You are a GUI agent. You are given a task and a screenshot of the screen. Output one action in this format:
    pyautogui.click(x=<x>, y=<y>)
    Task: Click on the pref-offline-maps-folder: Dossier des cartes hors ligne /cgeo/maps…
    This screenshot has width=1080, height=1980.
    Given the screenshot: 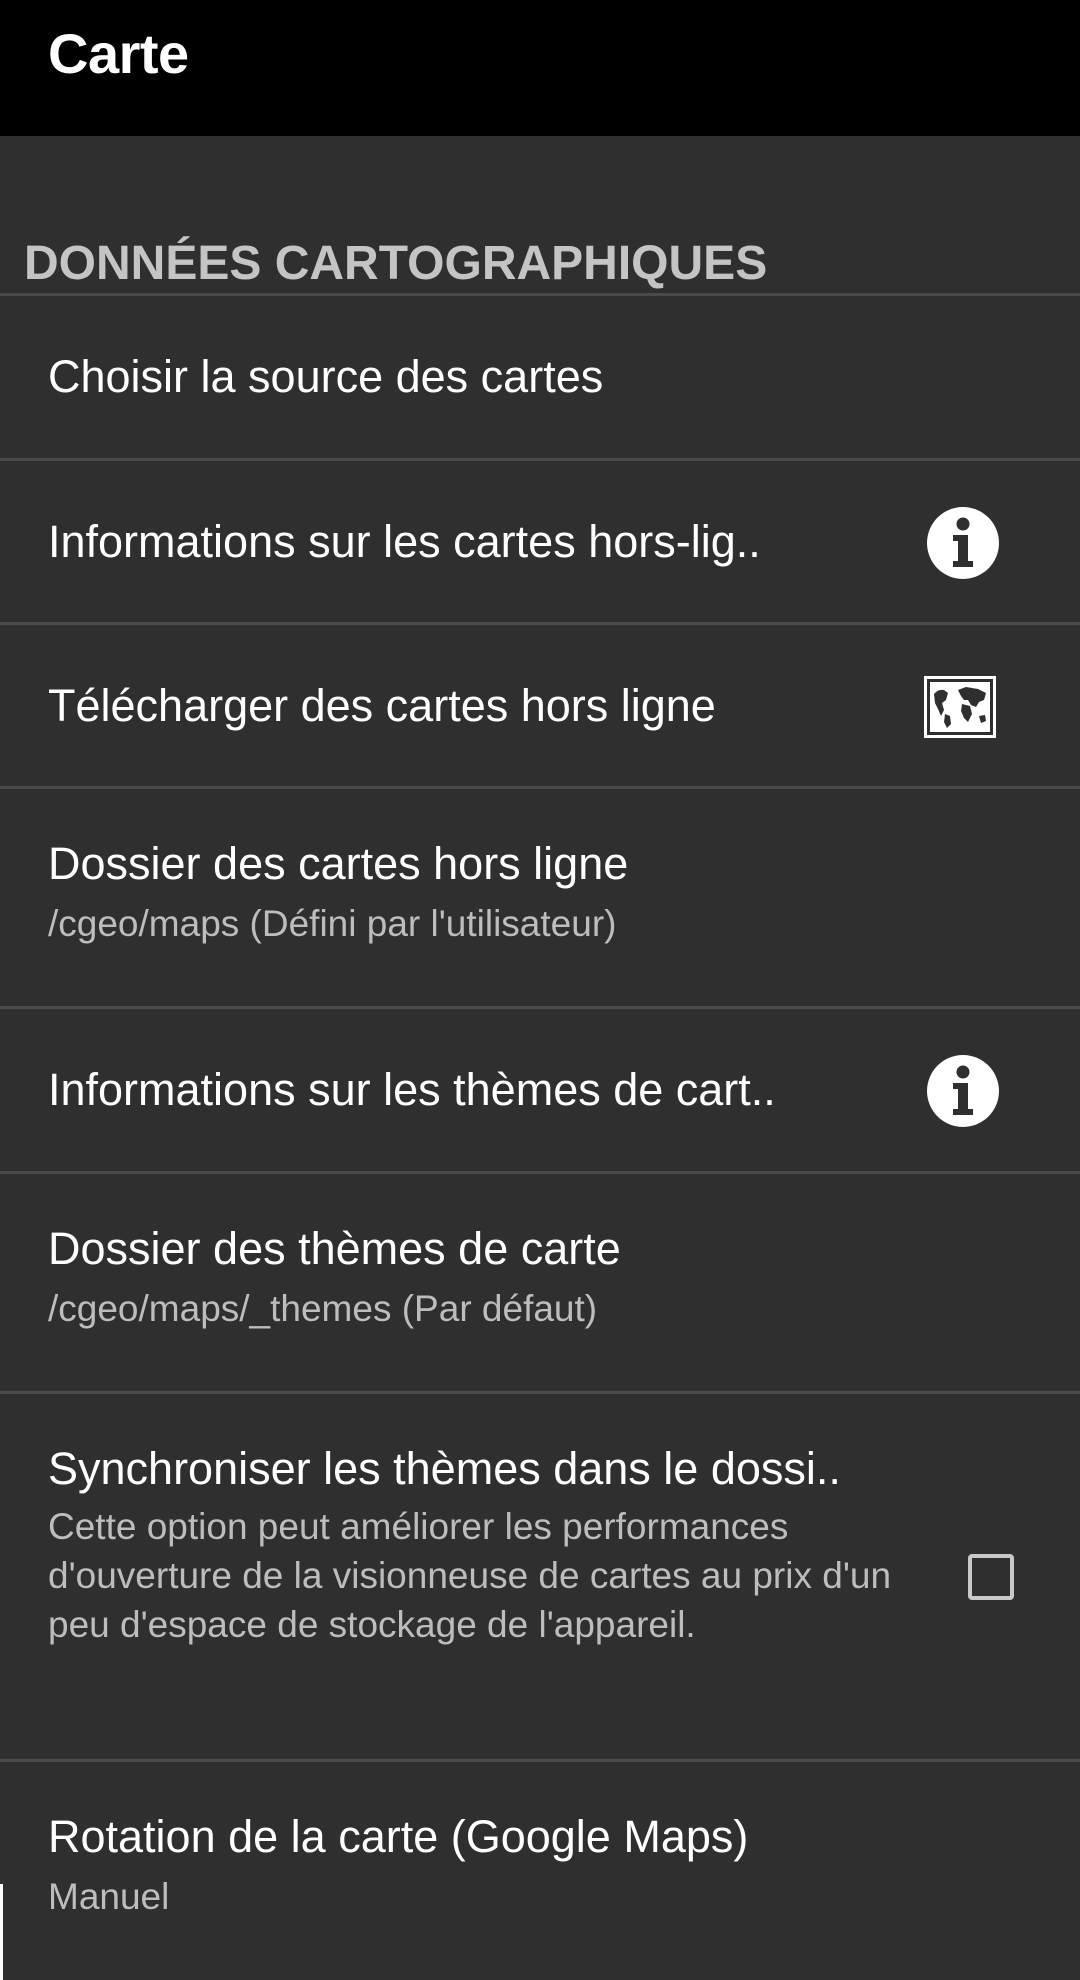 What is the action you would take?
    pyautogui.click(x=540, y=899)
    